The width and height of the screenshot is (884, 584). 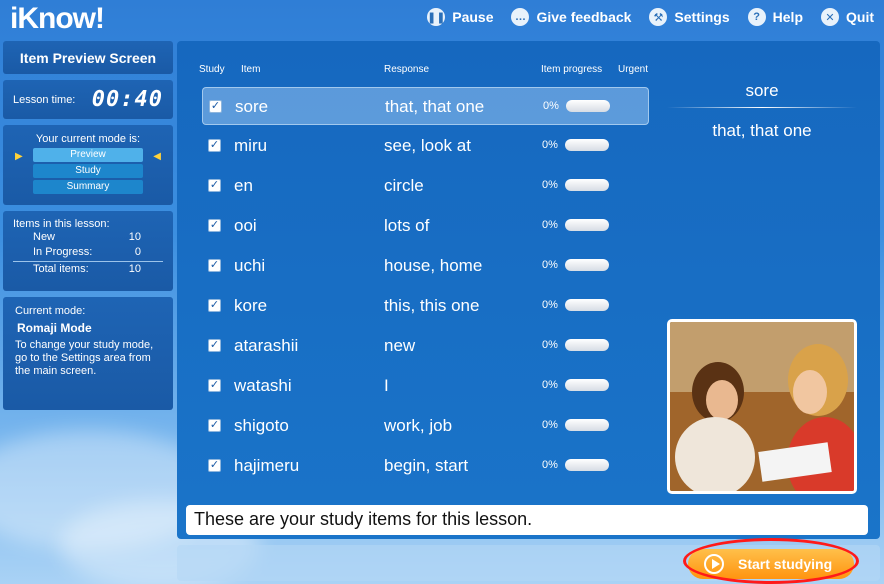 What do you see at coordinates (418, 425) in the screenshot?
I see `response-text: work, job` at bounding box center [418, 425].